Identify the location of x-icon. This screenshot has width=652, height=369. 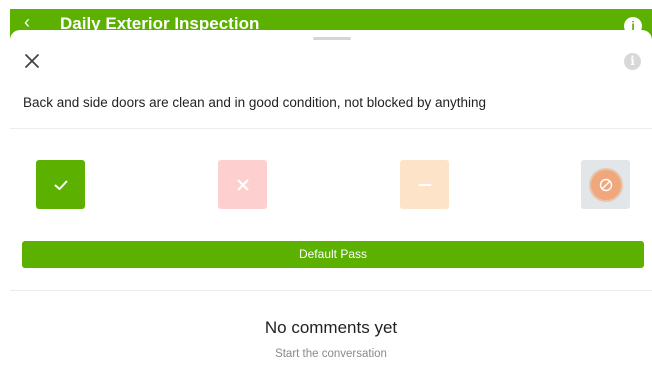
(242, 184).